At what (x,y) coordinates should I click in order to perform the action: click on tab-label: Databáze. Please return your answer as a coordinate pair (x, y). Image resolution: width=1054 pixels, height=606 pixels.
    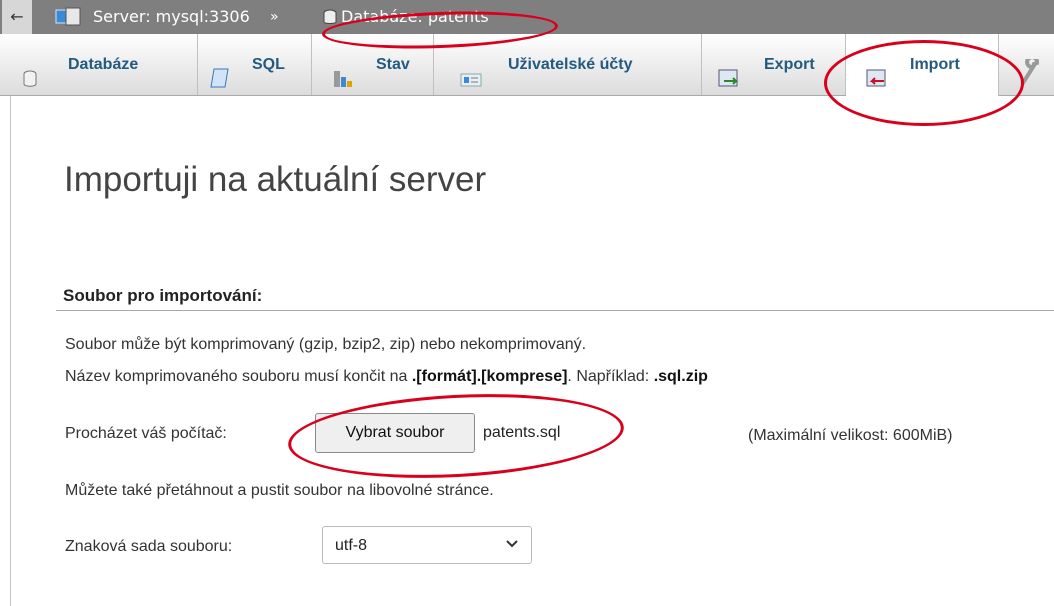
    Looking at the image, I should click on (103, 64).